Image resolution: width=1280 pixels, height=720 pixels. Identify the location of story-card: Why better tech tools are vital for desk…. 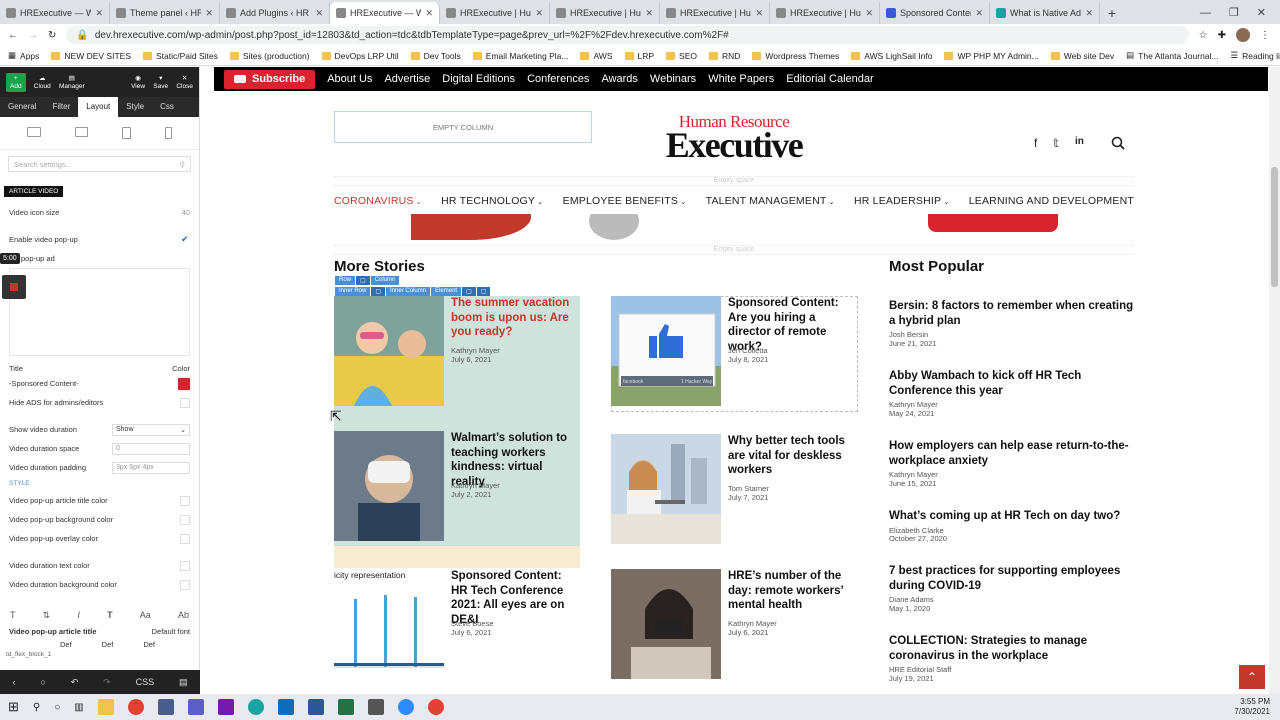
(734, 490).